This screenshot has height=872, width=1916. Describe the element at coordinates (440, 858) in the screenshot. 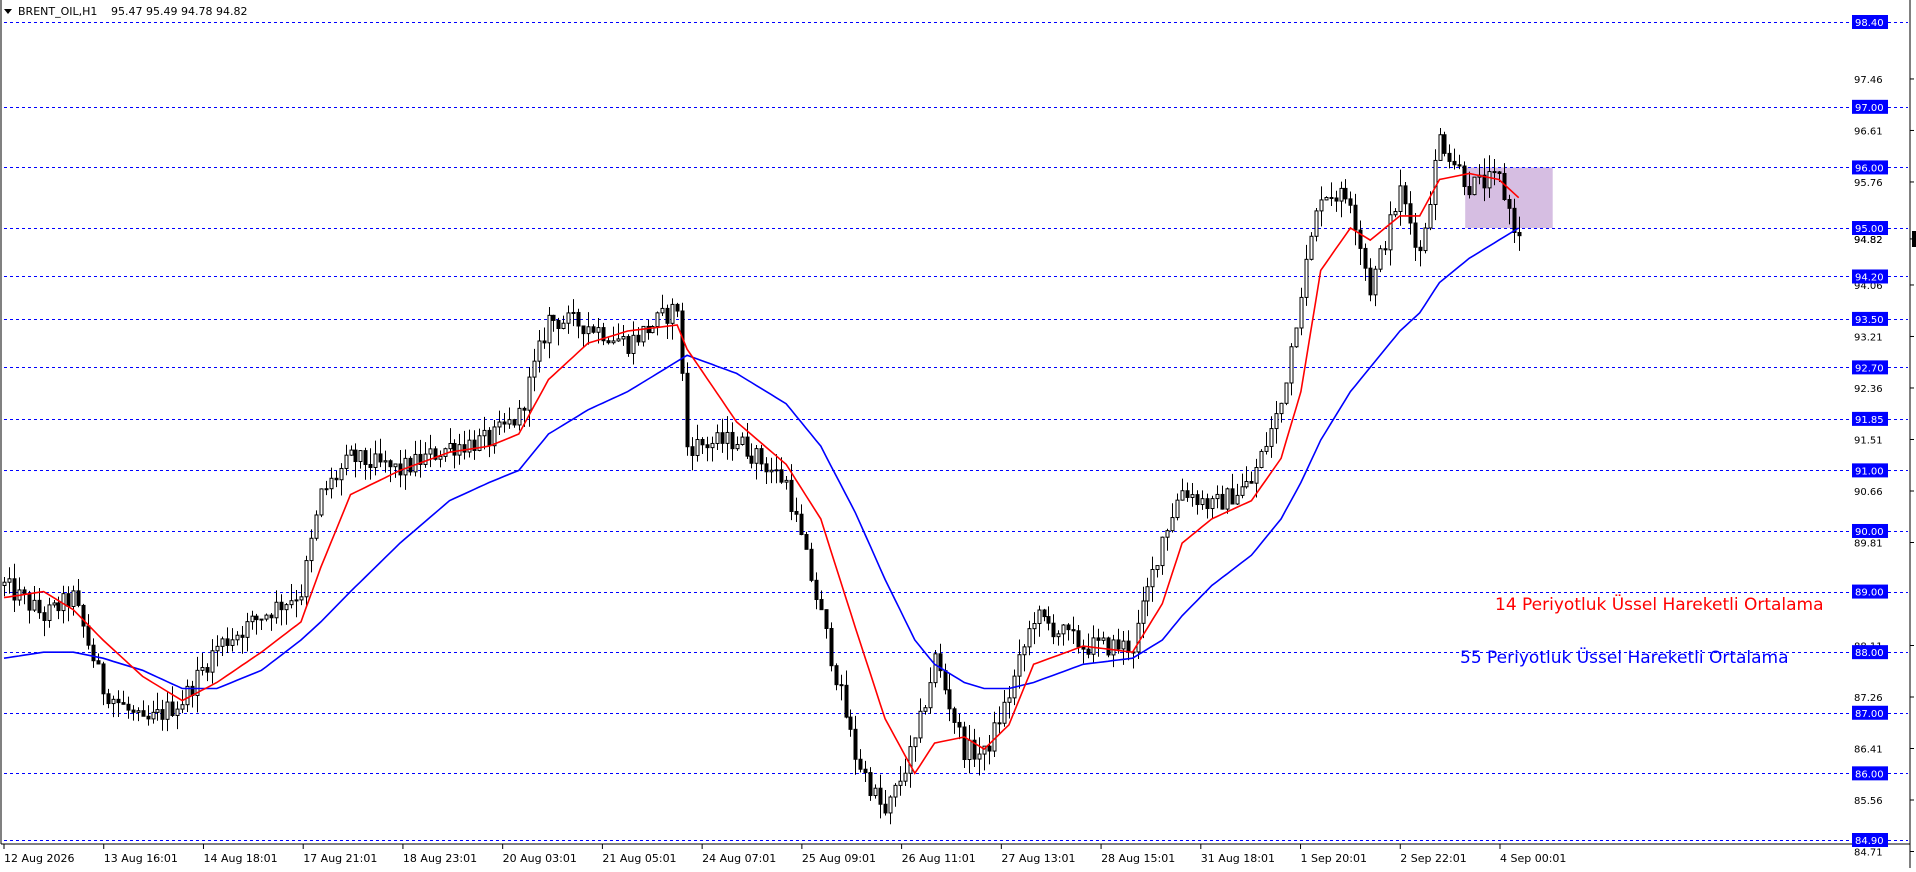

I see `x-tick-label: 18 Aug 23:01` at that location.